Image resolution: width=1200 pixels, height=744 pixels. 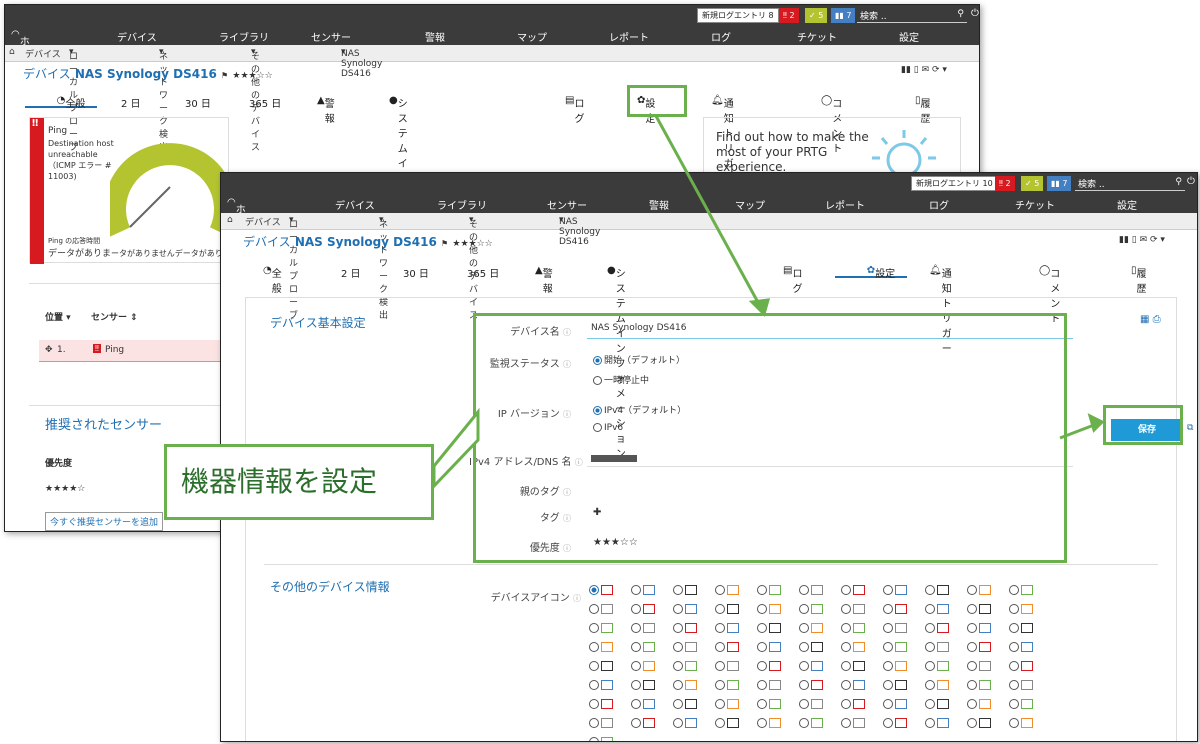 I want to click on arrow-settings-head, so click(x=759, y=307).